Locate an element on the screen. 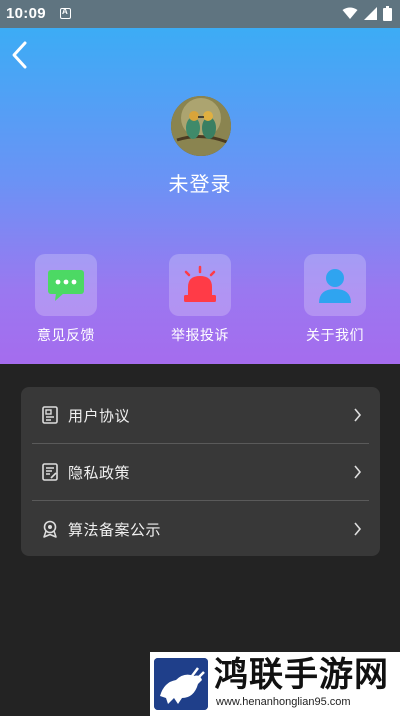 This screenshot has width=400, height=716. menu-item-algorithm-filing: 算法备案公示 is located at coordinates (200, 529).